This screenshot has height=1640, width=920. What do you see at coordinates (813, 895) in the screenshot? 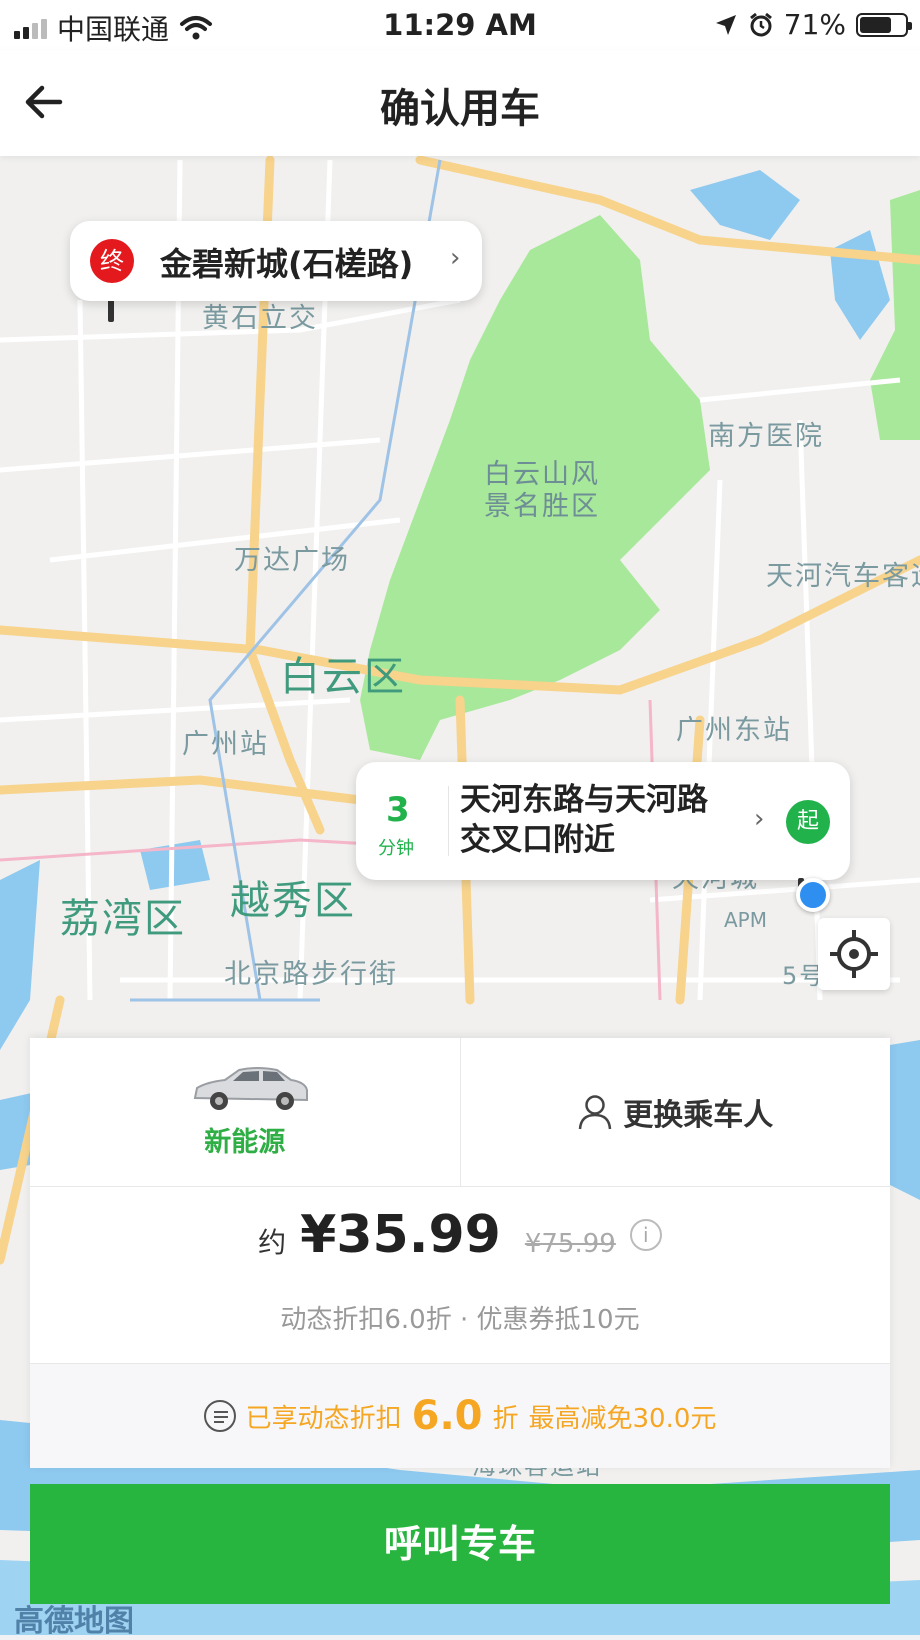
I see `current-location-icon` at bounding box center [813, 895].